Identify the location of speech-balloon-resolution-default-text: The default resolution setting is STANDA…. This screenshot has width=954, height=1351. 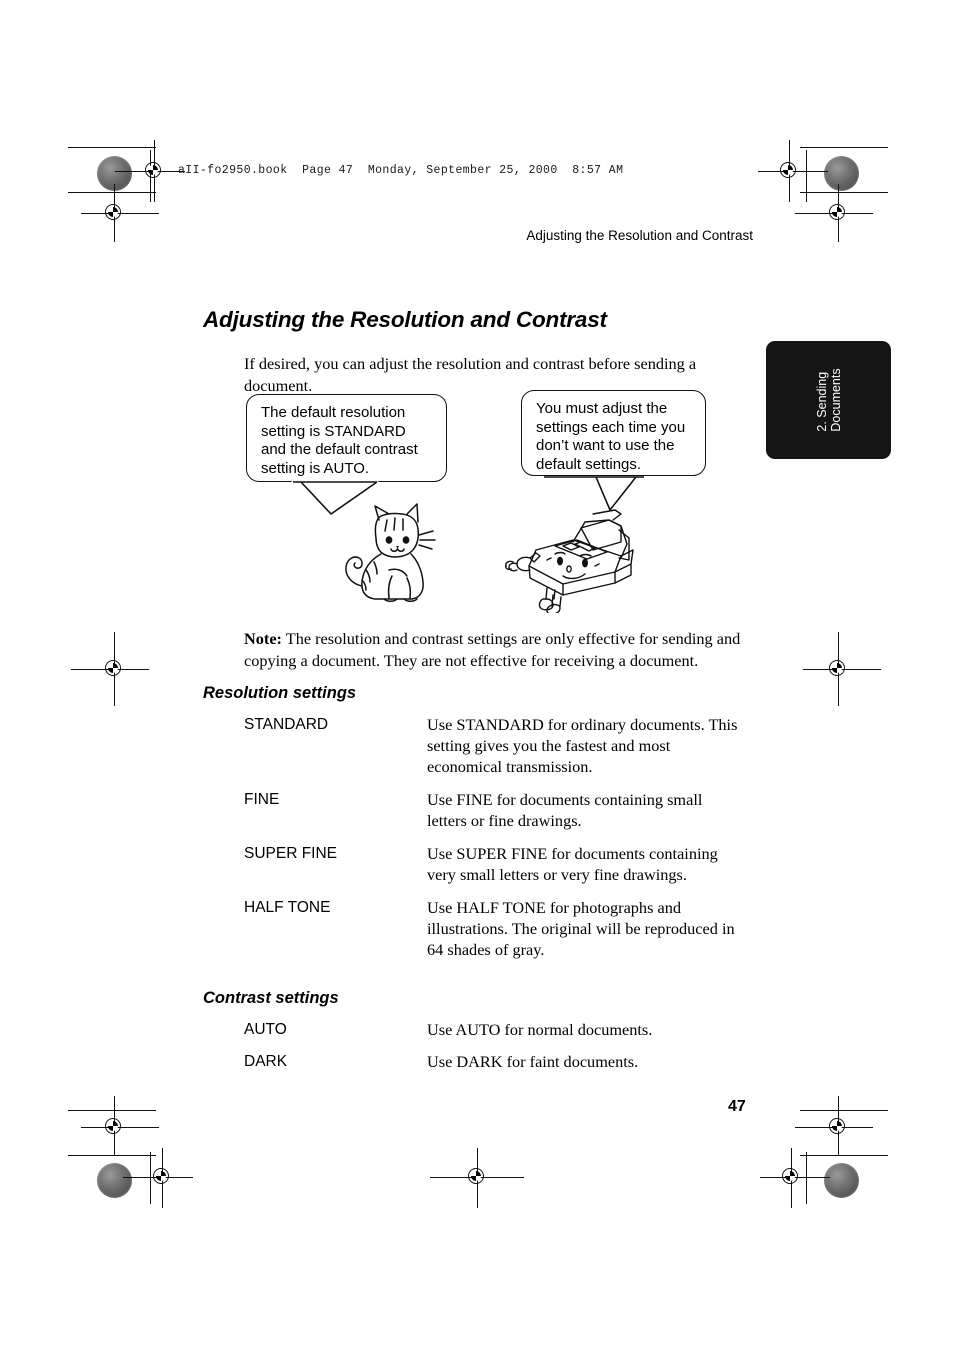
(339, 440).